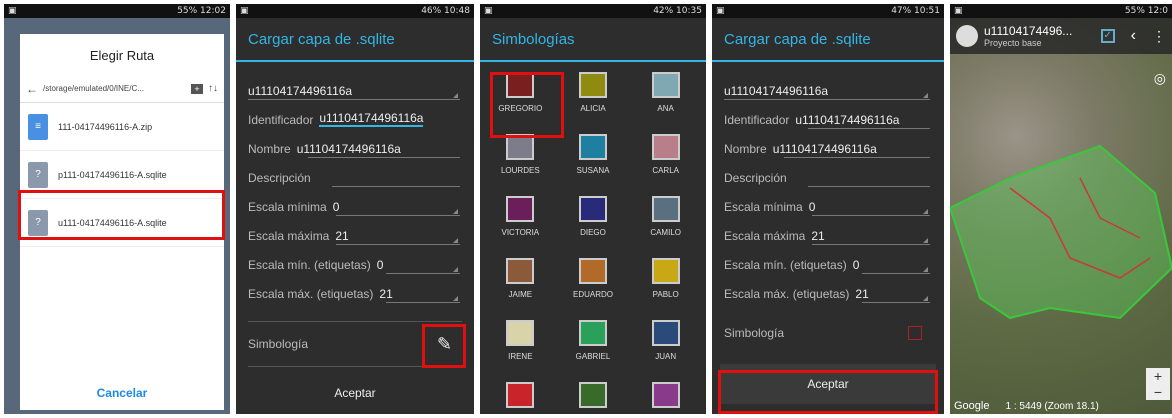 This screenshot has height=418, width=1172. Describe the element at coordinates (520, 356) in the screenshot. I see `symbology-label: IRENE` at that location.